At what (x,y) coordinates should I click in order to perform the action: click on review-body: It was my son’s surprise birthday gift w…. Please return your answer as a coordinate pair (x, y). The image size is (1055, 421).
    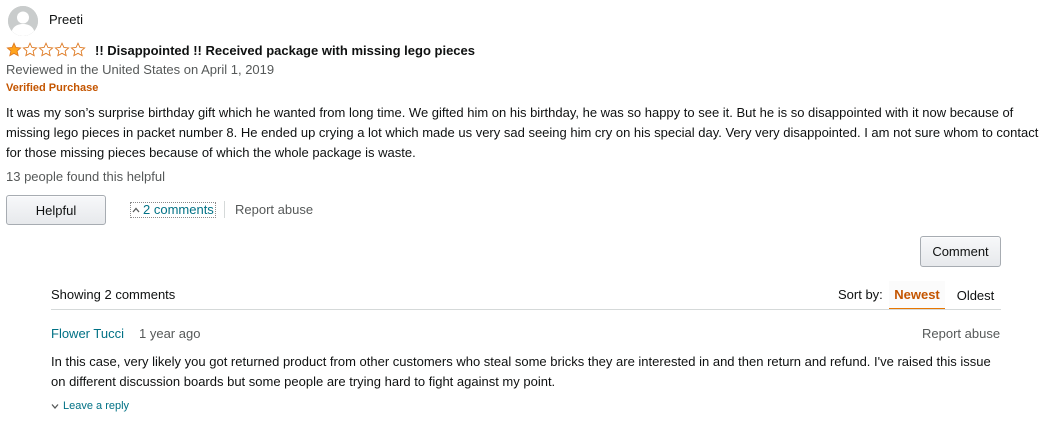
    Looking at the image, I should click on (522, 132).